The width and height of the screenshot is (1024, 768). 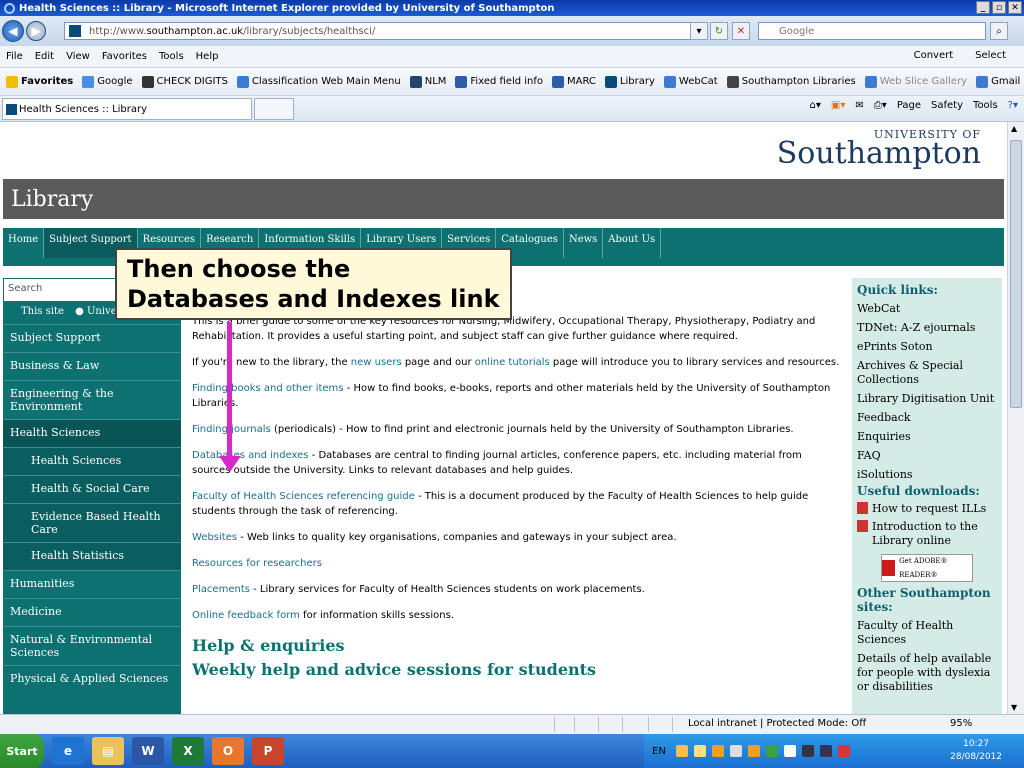 I want to click on leftnav-sub-health-statistics: Health Statistics, so click(x=92, y=556).